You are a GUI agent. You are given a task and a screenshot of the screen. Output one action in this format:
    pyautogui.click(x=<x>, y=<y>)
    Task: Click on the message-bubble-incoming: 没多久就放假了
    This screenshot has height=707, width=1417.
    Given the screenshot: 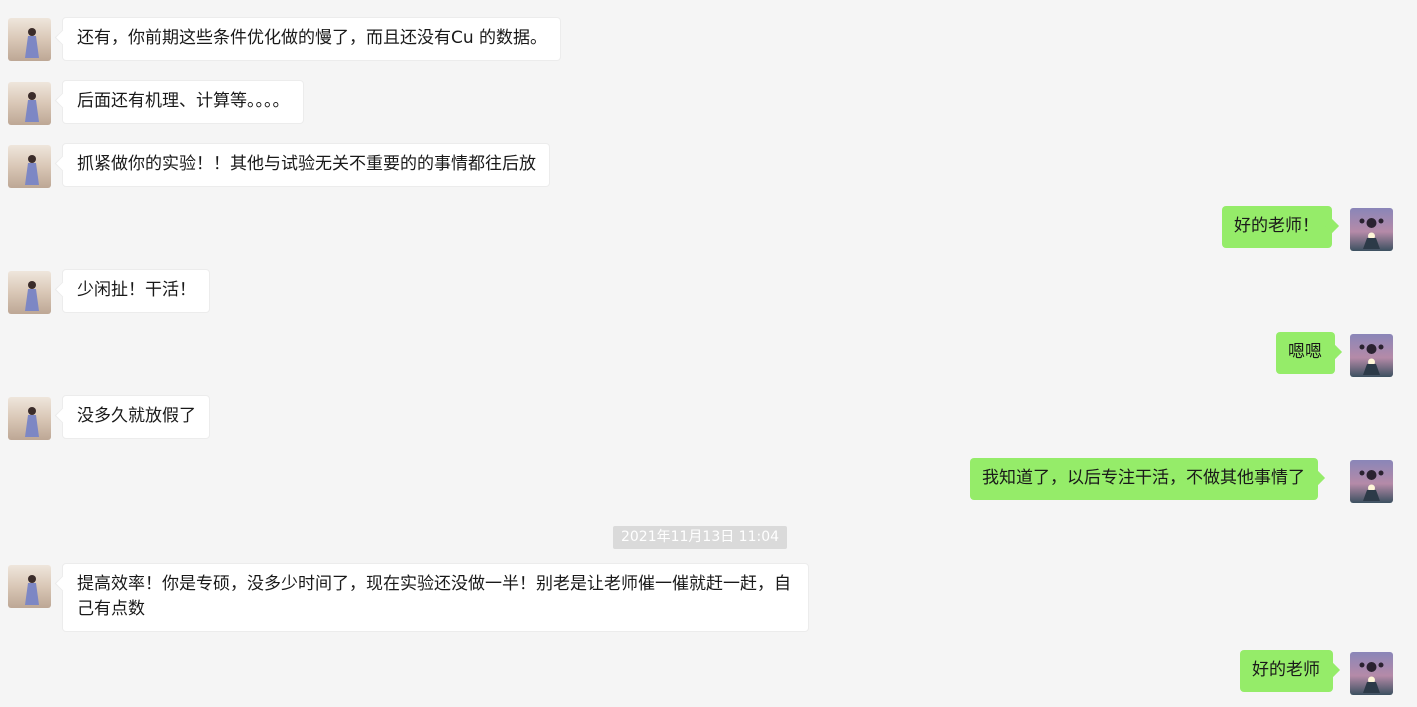 What is the action you would take?
    pyautogui.click(x=136, y=417)
    